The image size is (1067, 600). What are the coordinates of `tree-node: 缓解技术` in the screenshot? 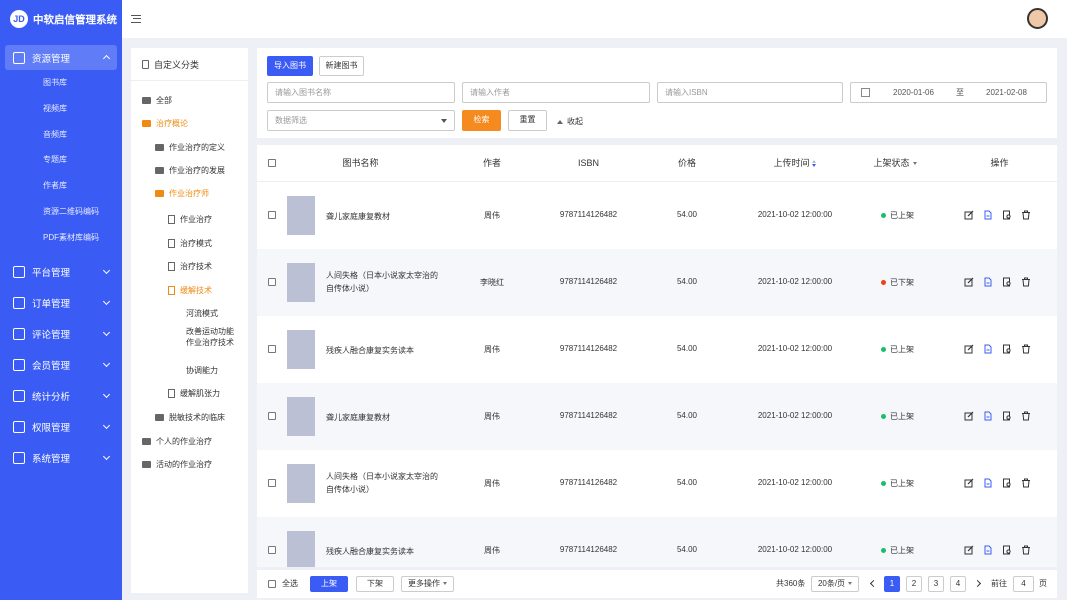 It's located at (190, 290).